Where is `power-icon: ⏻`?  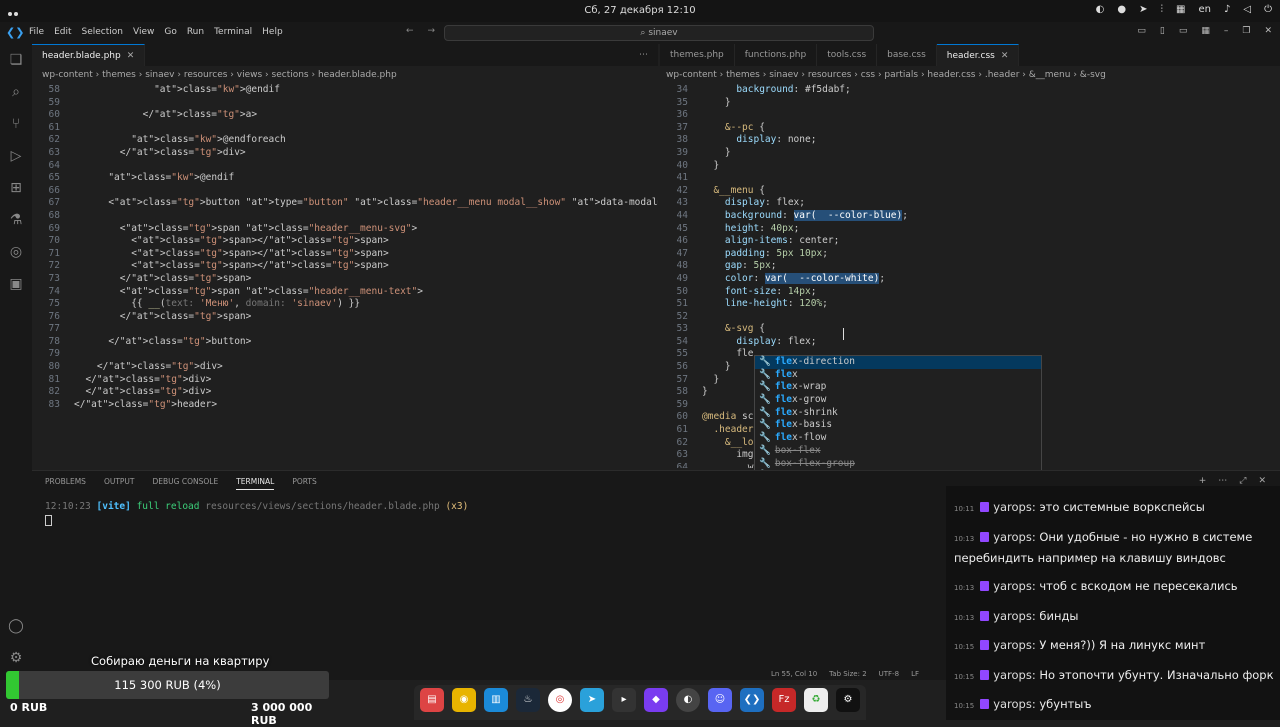
power-icon: ⏻ is located at coordinates (1268, 9).